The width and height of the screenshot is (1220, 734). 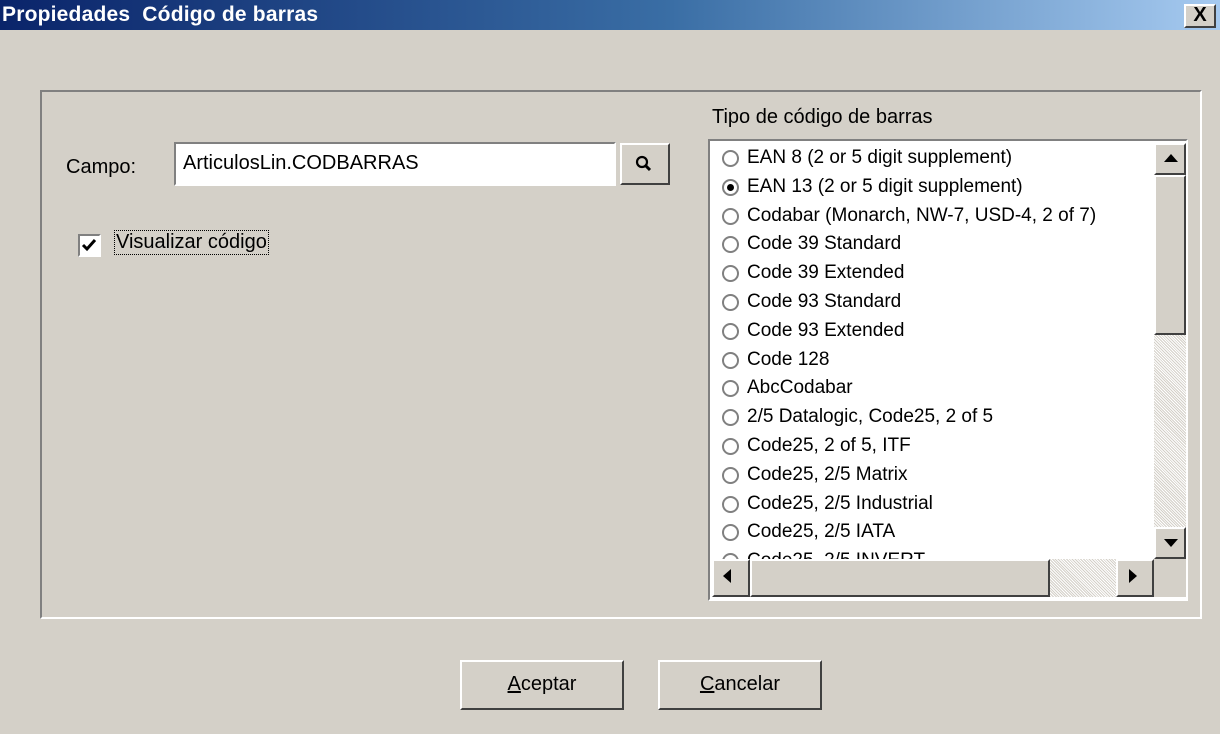 What do you see at coordinates (870, 417) in the screenshot?
I see `barcode-type-label: 2/5 Datalogic, Code25, 2 of 5` at bounding box center [870, 417].